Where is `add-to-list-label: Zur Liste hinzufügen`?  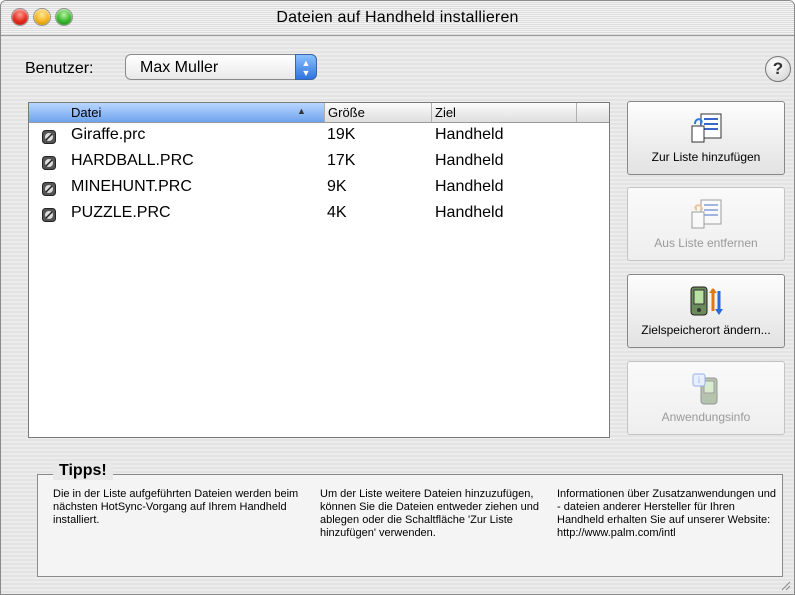
add-to-list-label: Zur Liste hinzufügen is located at coordinates (706, 157).